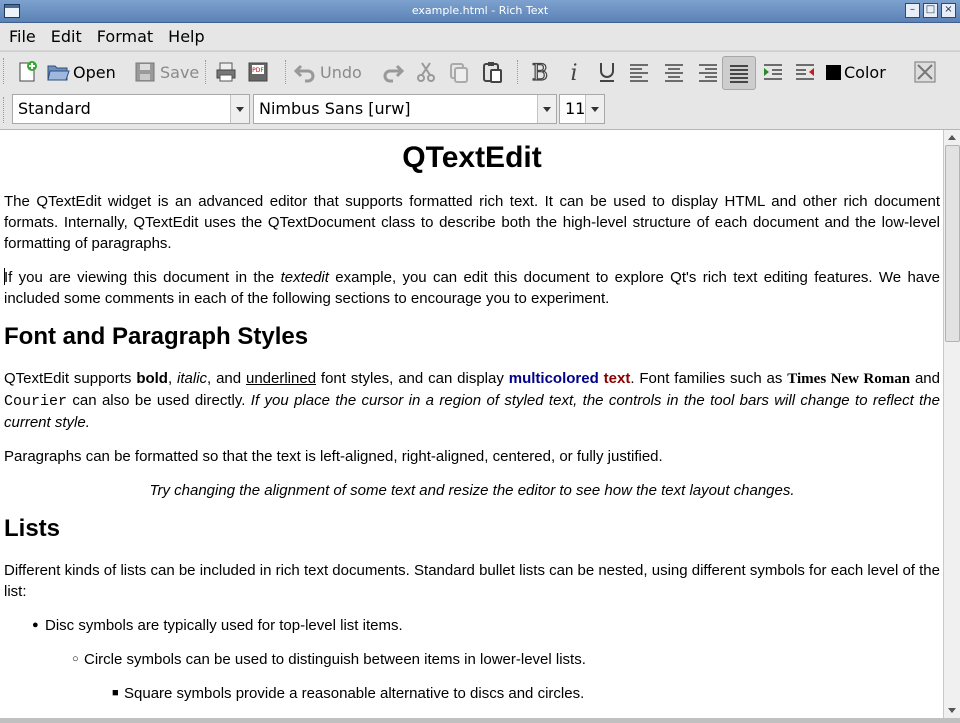 This screenshot has width=960, height=723. Describe the element at coordinates (156, 336) in the screenshot. I see `section-heading: Font and Paragraph Styles` at that location.